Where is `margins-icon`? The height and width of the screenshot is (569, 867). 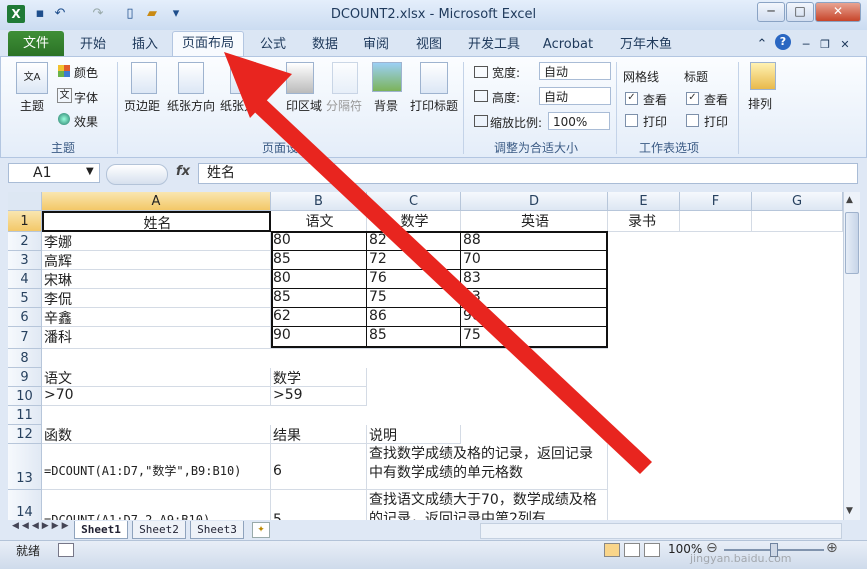 margins-icon is located at coordinates (144, 78).